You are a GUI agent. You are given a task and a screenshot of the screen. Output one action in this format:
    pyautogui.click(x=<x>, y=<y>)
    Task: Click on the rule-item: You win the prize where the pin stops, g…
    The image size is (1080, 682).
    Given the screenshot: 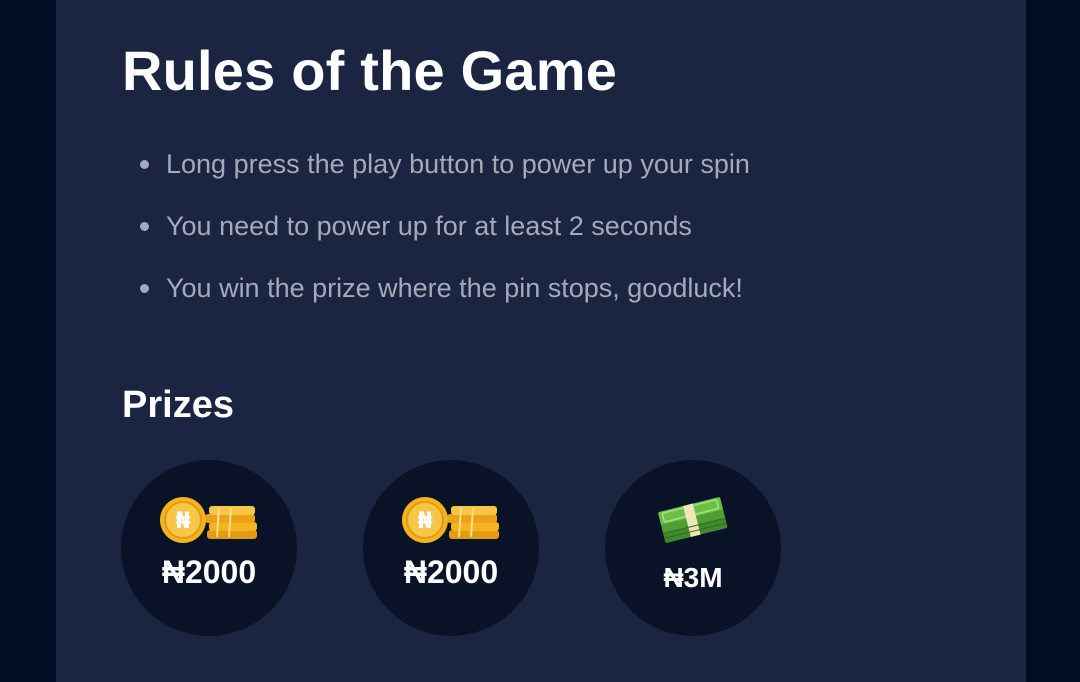 What is the action you would take?
    pyautogui.click(x=445, y=297)
    